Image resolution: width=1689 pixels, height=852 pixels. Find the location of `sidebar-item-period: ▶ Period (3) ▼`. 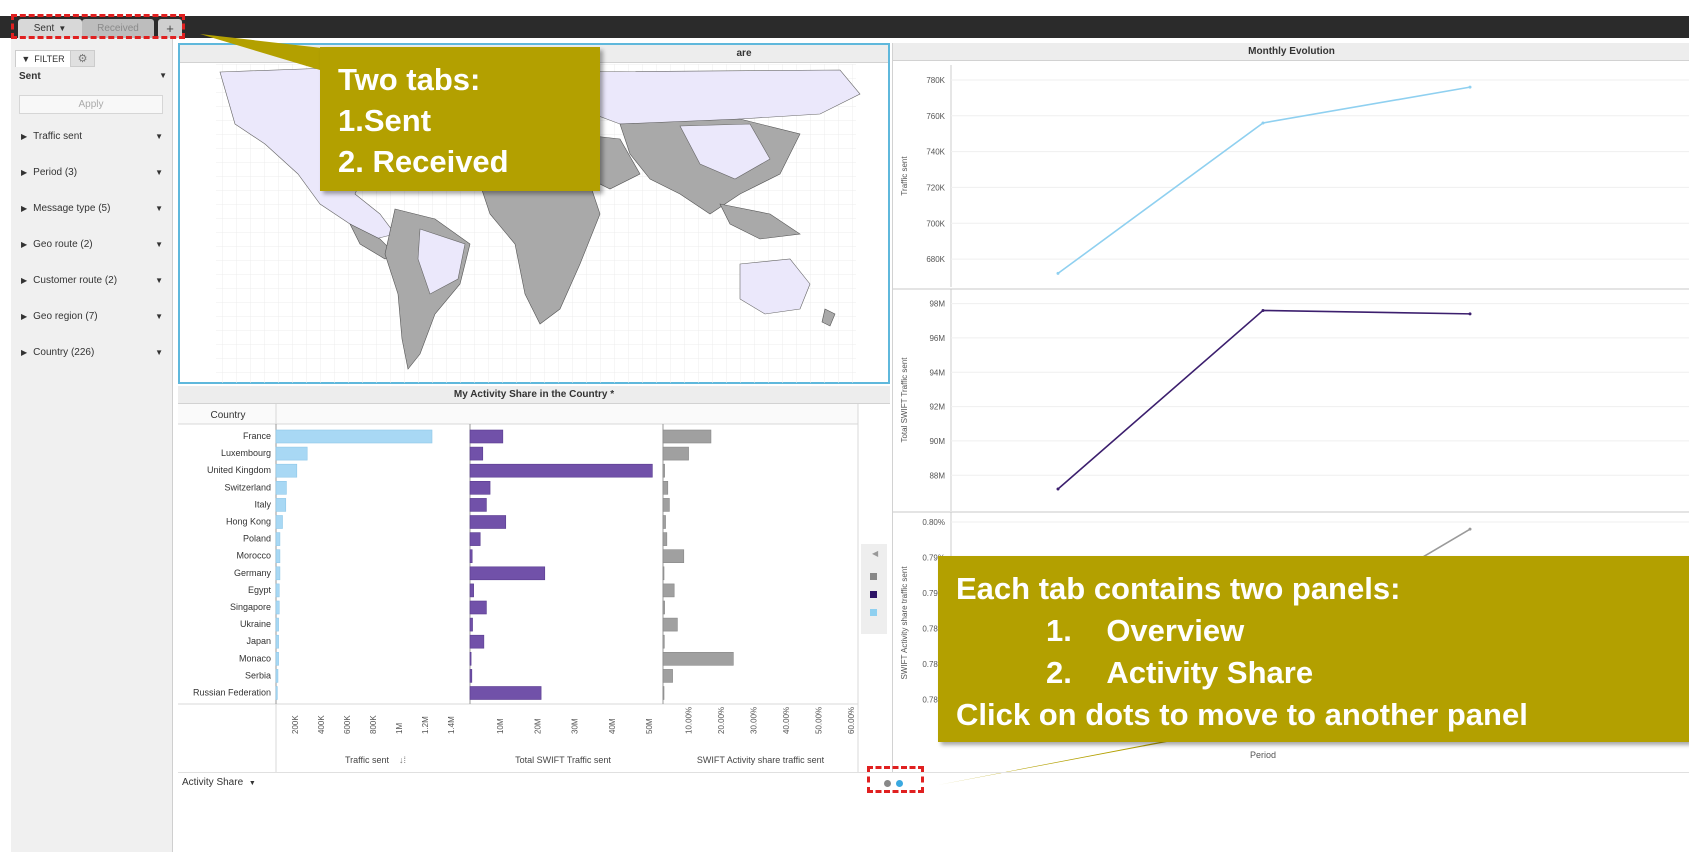

sidebar-item-period: ▶ Period (3) ▼ is located at coordinates (92, 172).